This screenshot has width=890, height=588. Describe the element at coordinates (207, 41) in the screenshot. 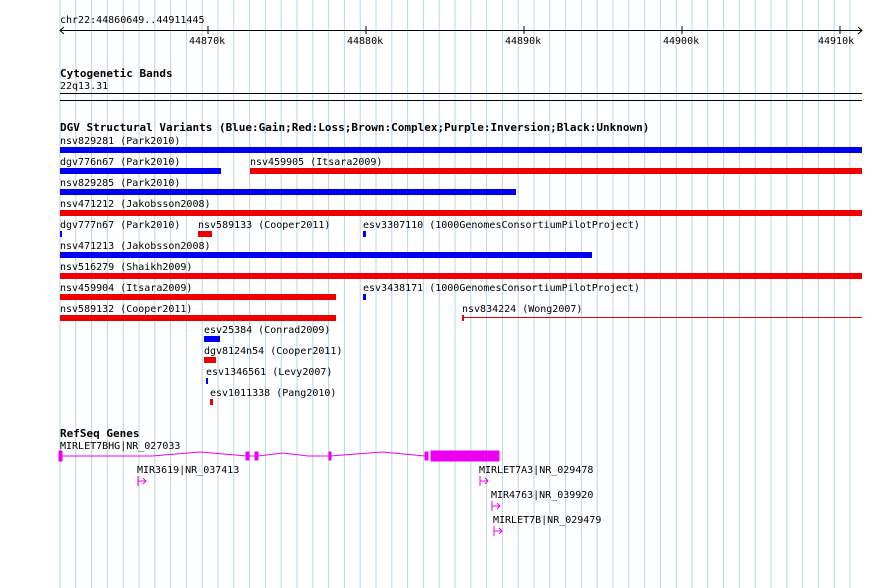

I see `ruler-tick-label: 44870k` at that location.